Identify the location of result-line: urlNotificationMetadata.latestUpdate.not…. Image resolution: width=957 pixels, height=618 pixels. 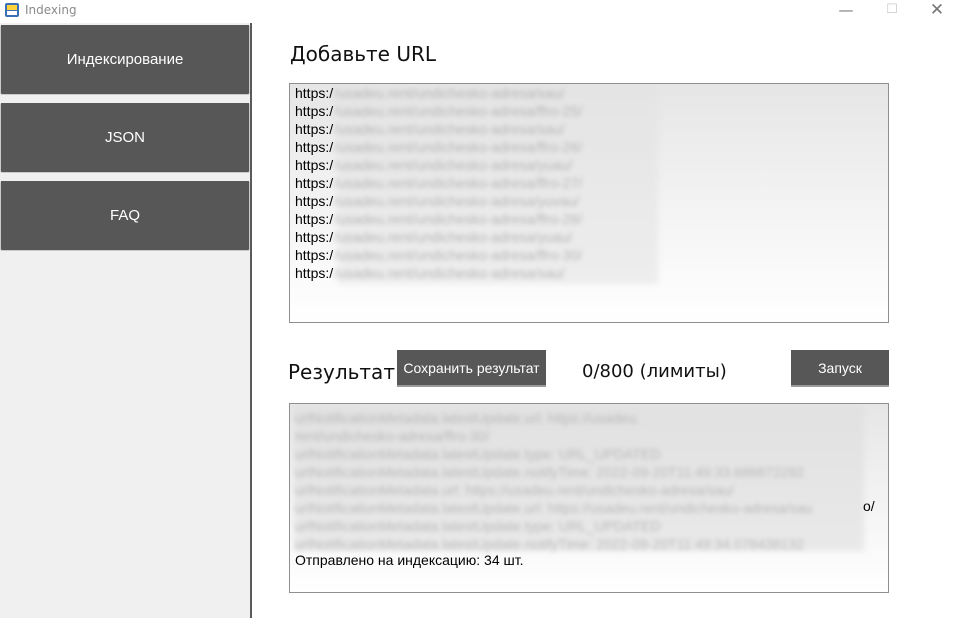
(549, 472).